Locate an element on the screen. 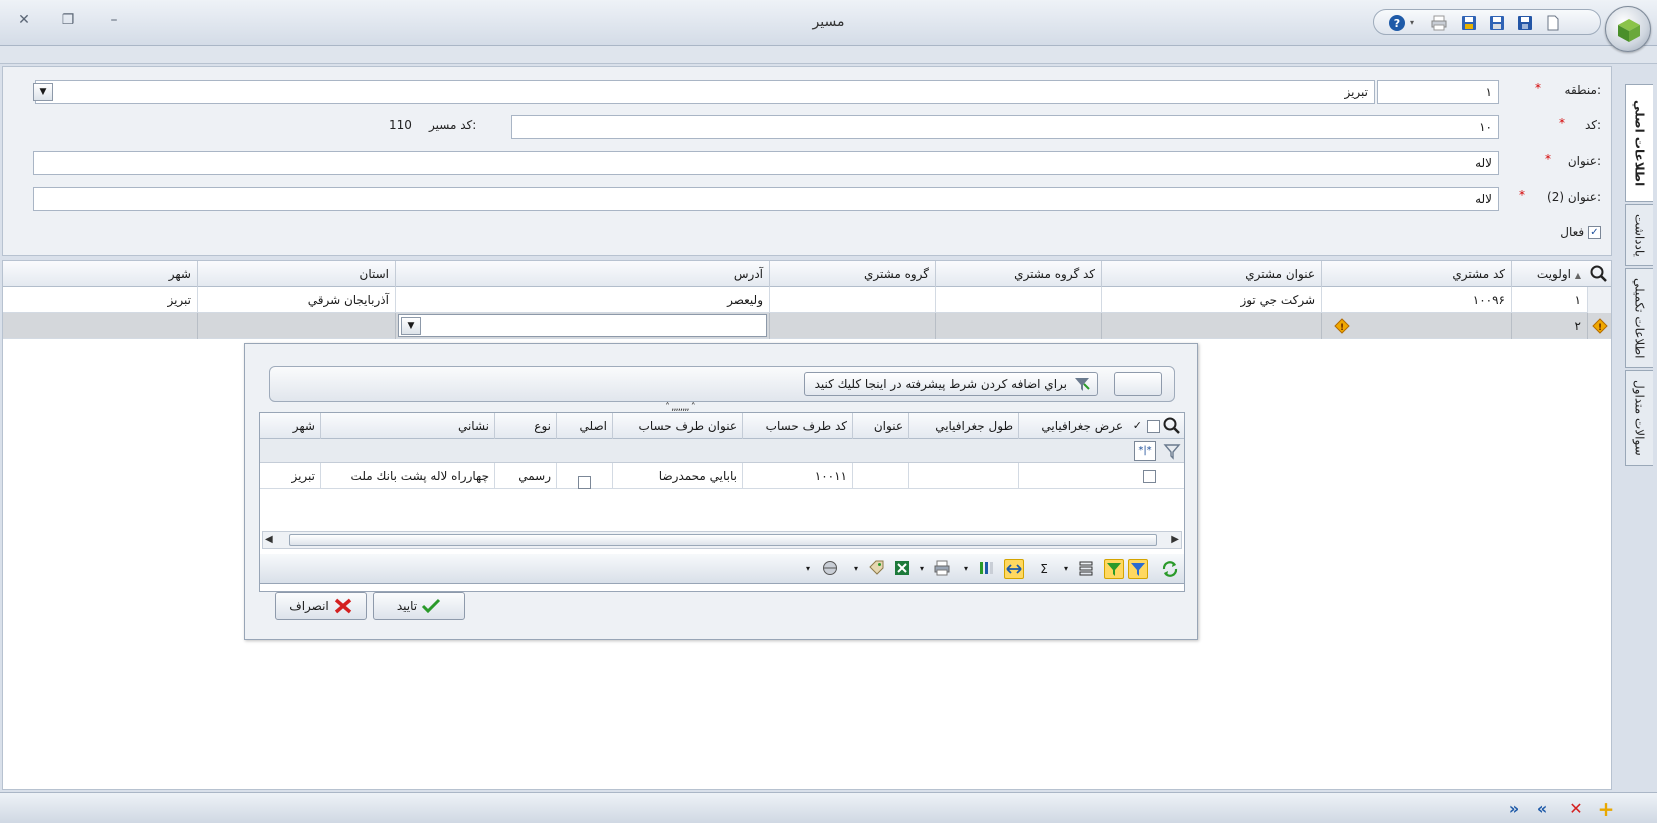  select-all-checkbox is located at coordinates (1153, 426).